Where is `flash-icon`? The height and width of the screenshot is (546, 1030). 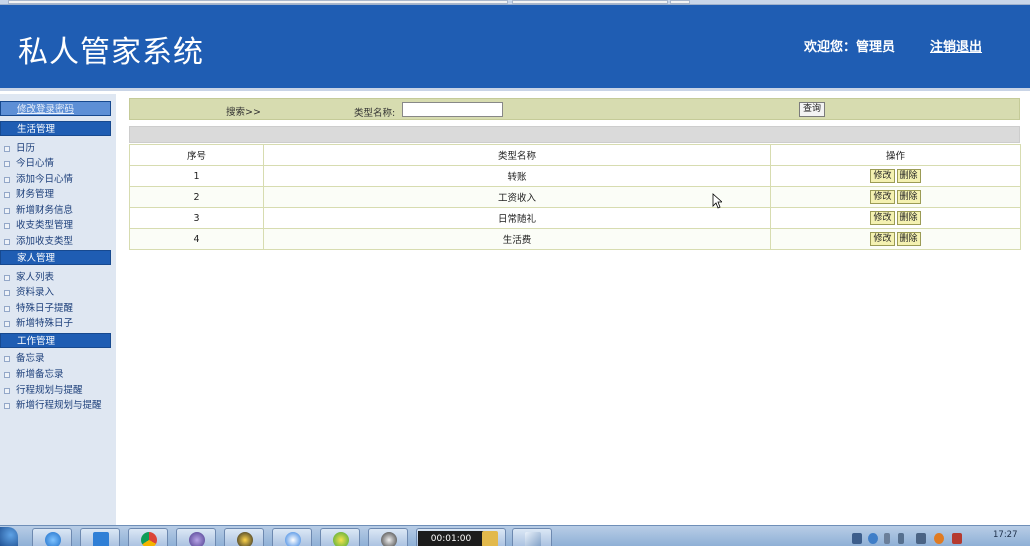
flash-icon is located at coordinates (957, 538).